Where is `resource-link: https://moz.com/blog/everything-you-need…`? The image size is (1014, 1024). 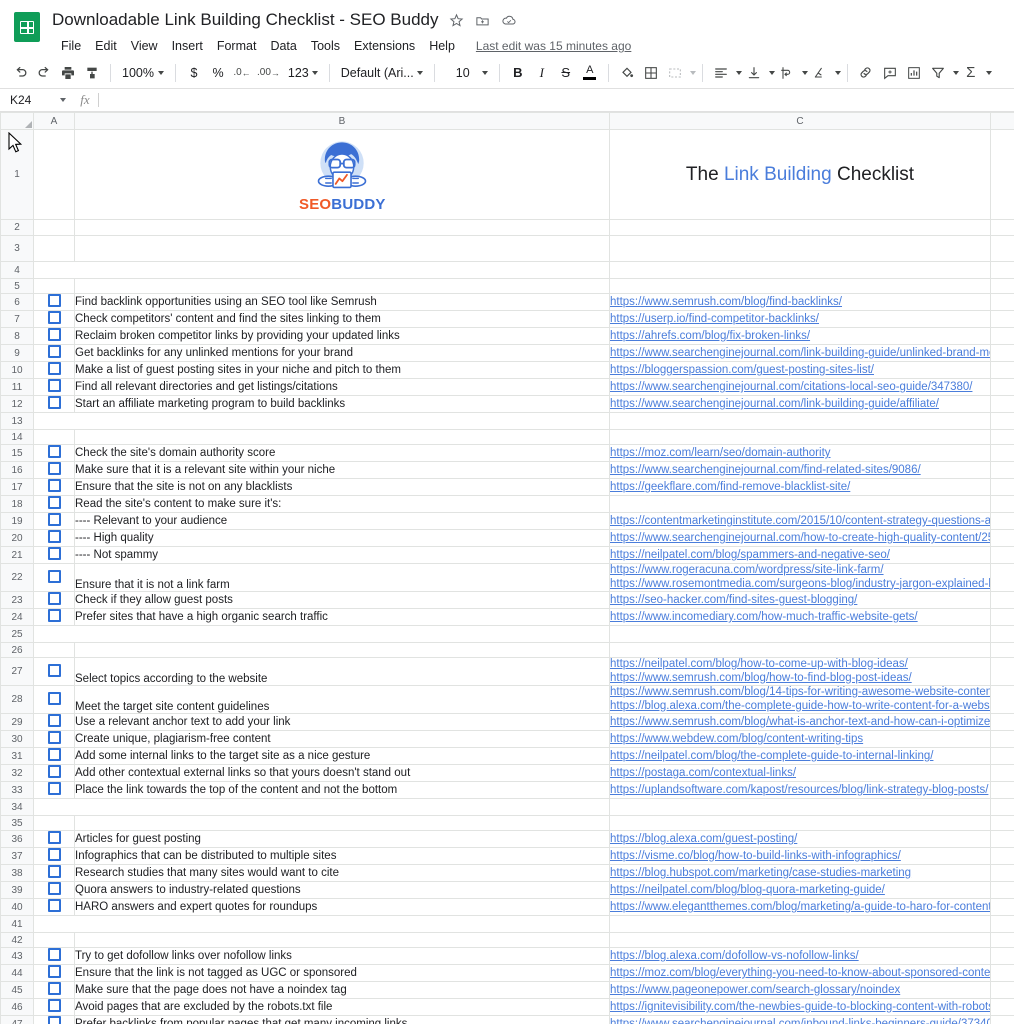 resource-link: https://moz.com/blog/everything-you-need… is located at coordinates (800, 973).